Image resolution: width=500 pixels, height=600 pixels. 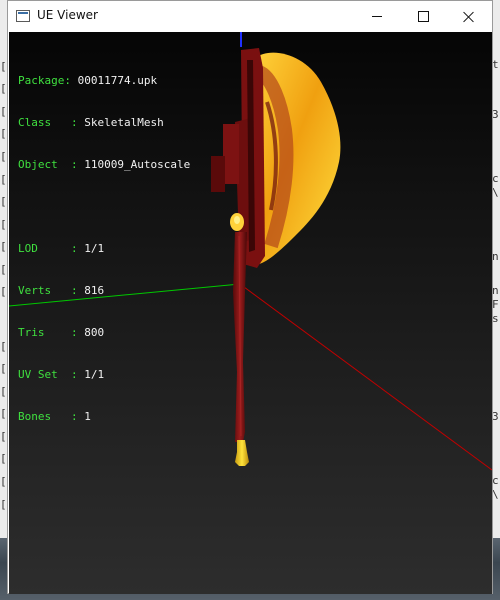 What do you see at coordinates (51, 248) in the screenshot?
I see `lod-label: LOD :` at bounding box center [51, 248].